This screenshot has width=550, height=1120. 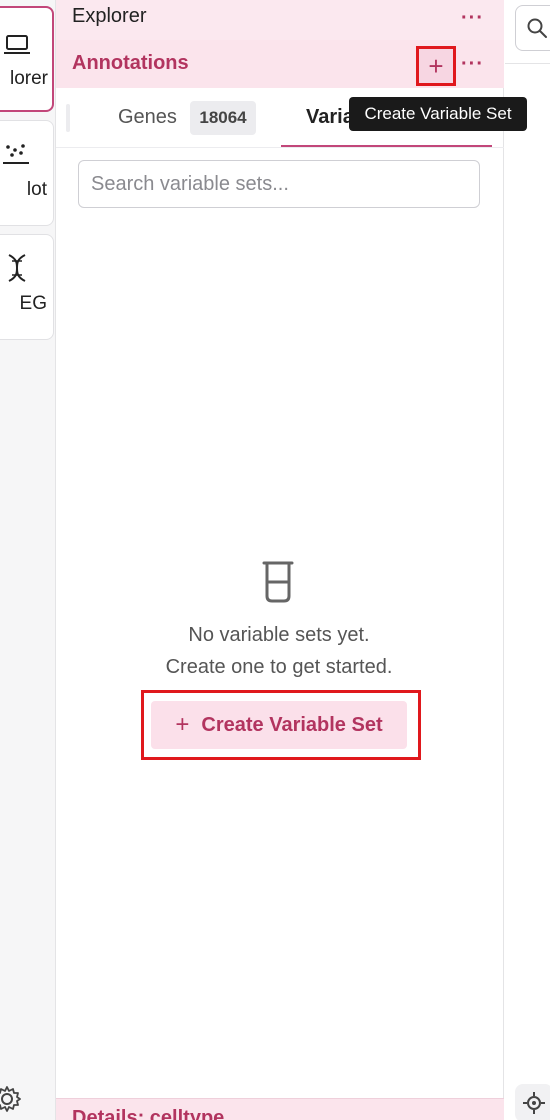 I want to click on dna-icon, so click(x=26, y=271).